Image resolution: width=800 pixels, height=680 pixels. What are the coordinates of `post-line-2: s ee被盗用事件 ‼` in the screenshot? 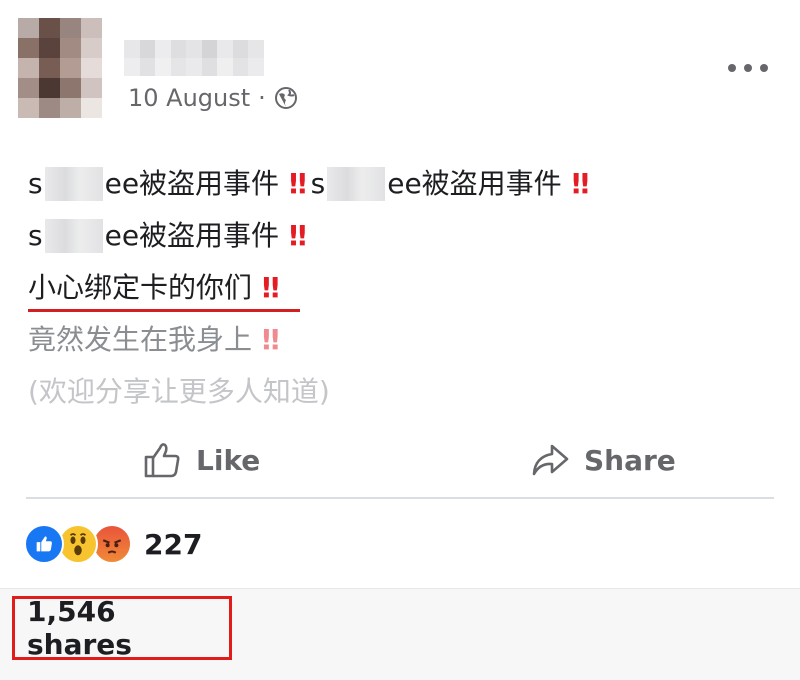 It's located at (398, 236).